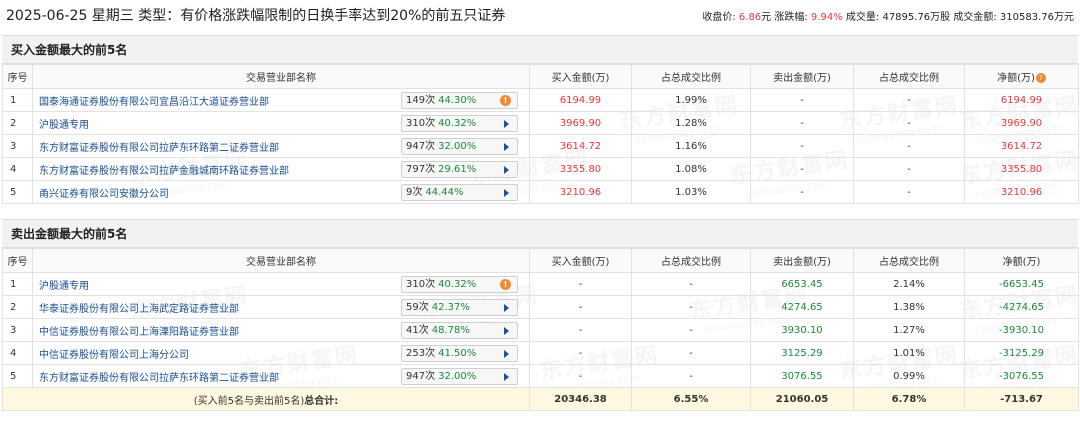  I want to click on branch-link: 东方财富证券股份有限公司拉萨金融城南环路证券营业部, so click(164, 171).